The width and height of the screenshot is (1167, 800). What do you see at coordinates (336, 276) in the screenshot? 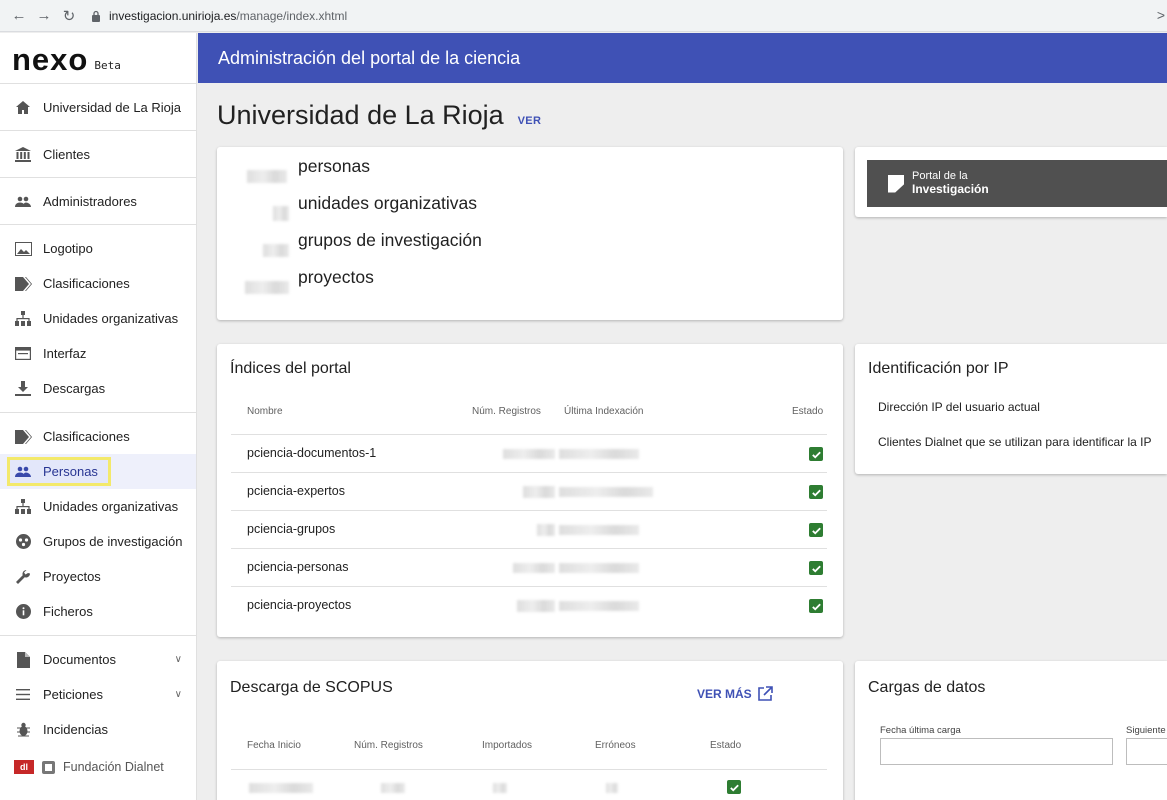
I see `stat-label: proyectos` at bounding box center [336, 276].